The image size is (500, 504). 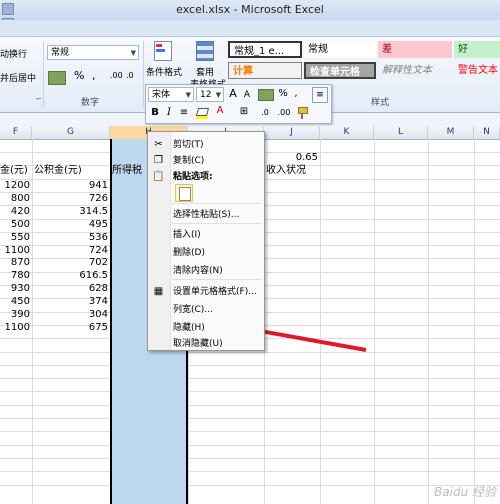 I want to click on format-painter-icon, so click(x=302, y=113).